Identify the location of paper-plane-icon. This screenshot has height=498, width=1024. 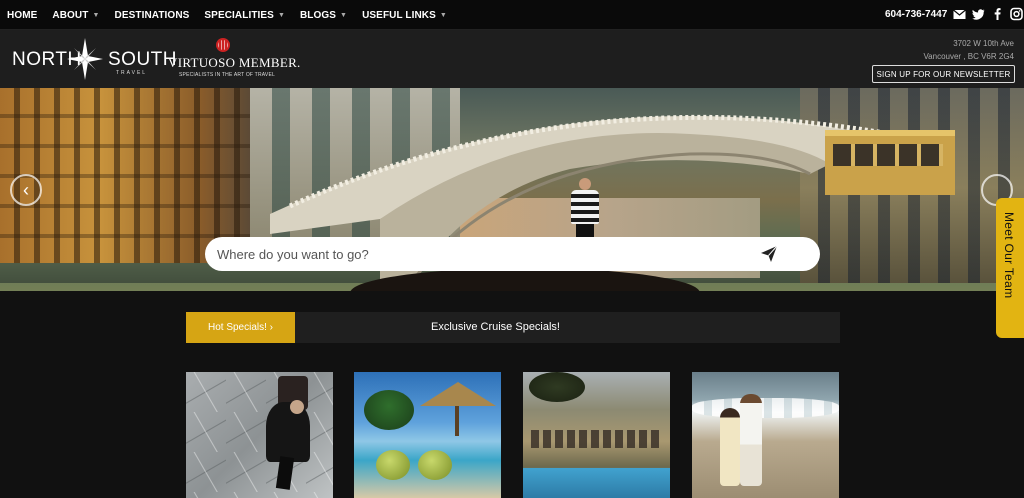
(769, 254).